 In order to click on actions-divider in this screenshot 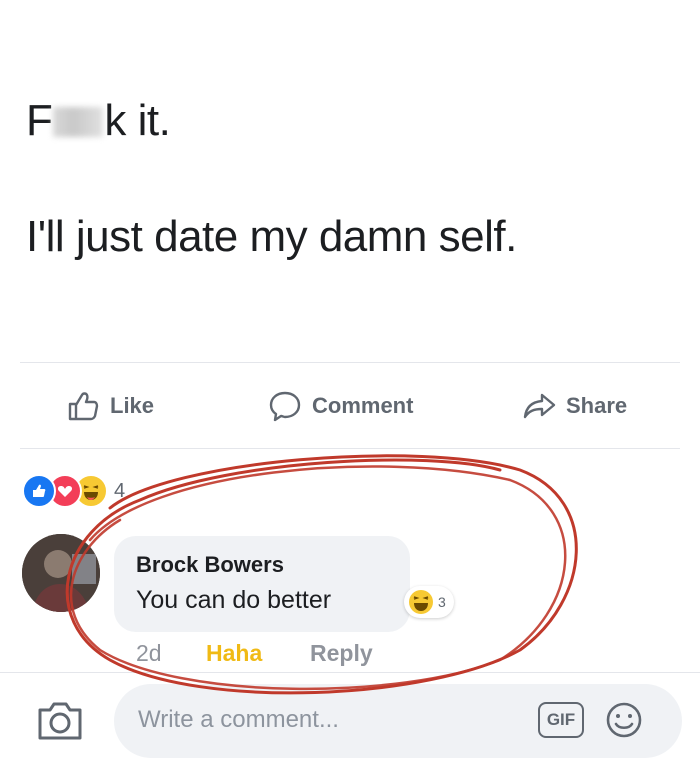, I will do `click(350, 448)`.